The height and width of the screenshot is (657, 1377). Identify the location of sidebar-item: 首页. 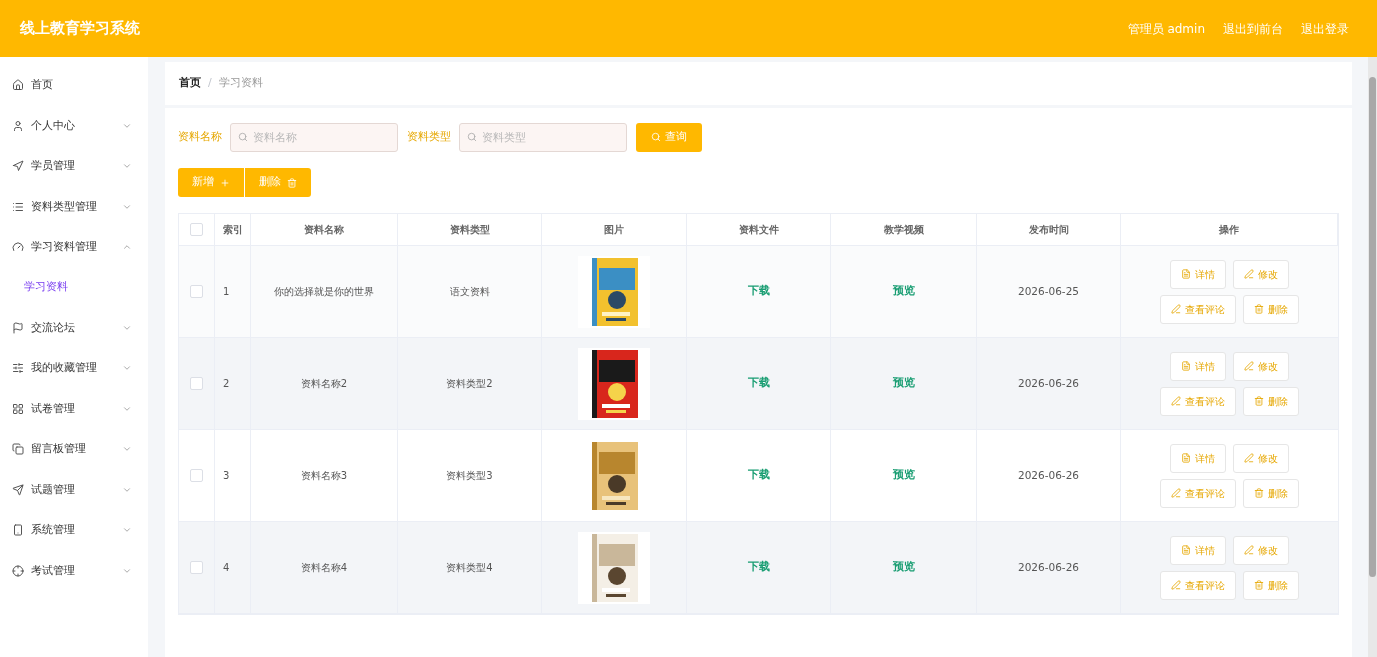
(74, 85).